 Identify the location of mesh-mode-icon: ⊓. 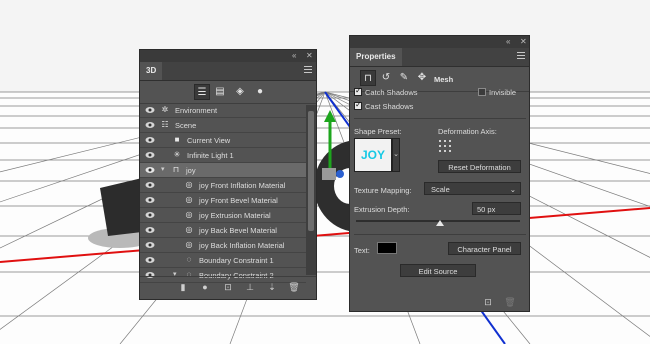
(368, 78).